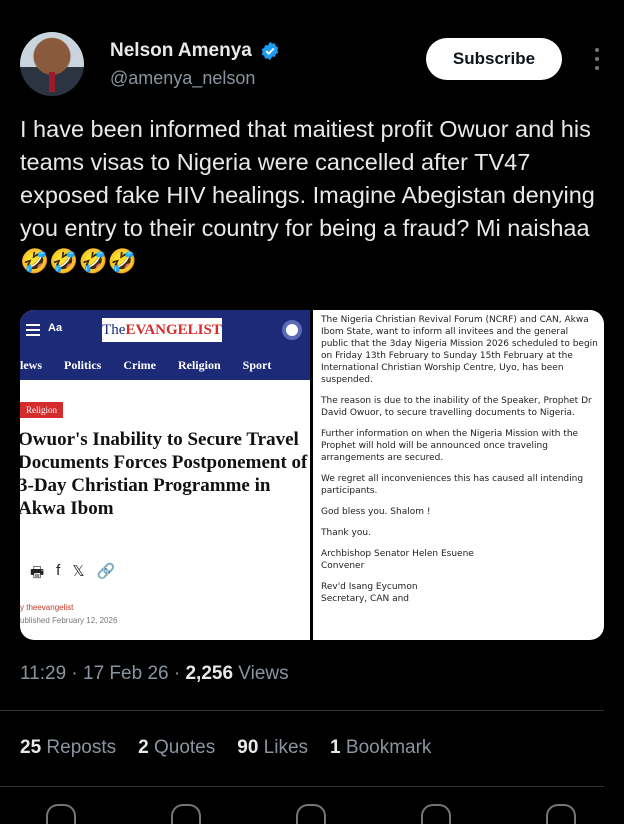 The width and height of the screenshot is (624, 824). I want to click on nav-item: Politics, so click(83, 364).